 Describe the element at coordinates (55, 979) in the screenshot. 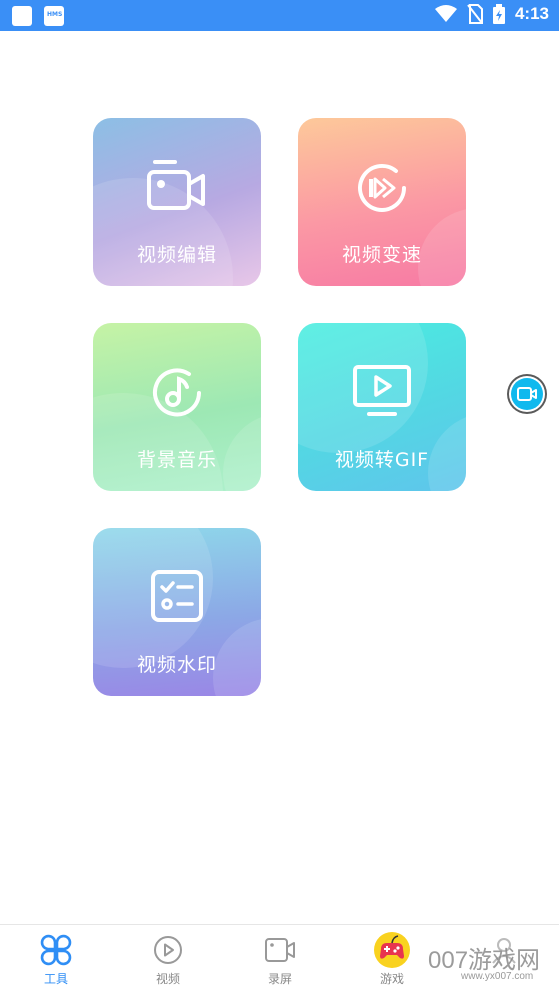

I see `nav-label: 工具` at that location.